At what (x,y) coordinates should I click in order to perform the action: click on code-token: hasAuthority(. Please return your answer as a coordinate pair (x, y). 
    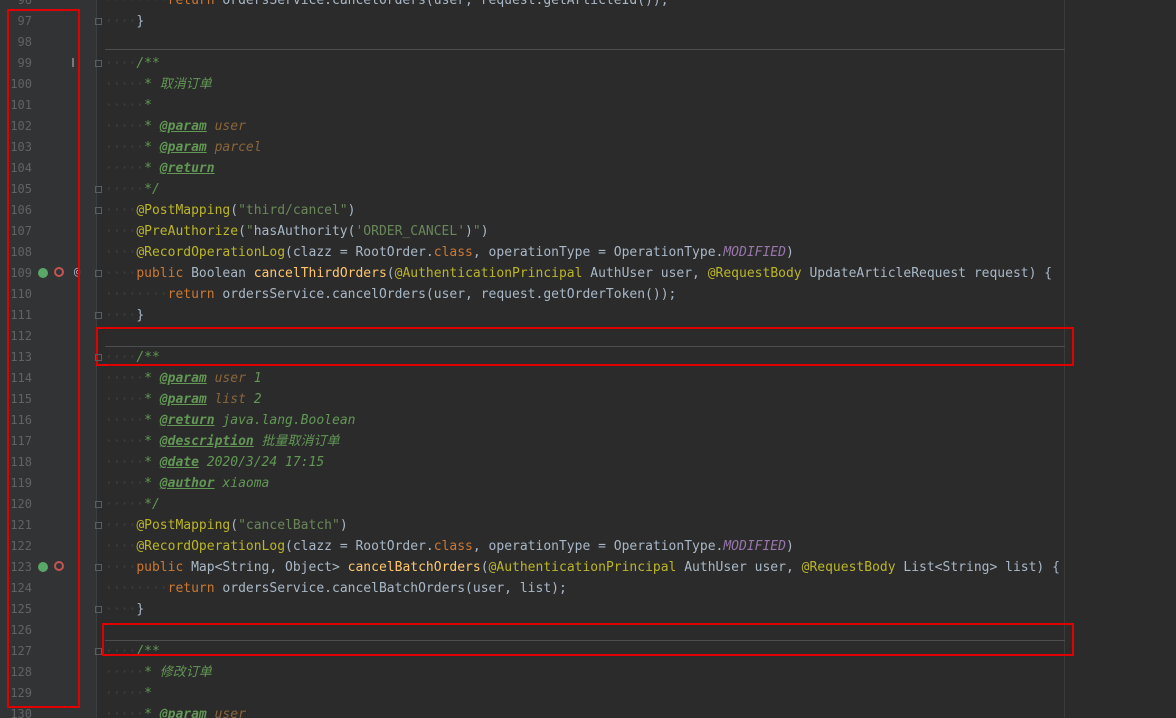
    Looking at the image, I should click on (304, 231).